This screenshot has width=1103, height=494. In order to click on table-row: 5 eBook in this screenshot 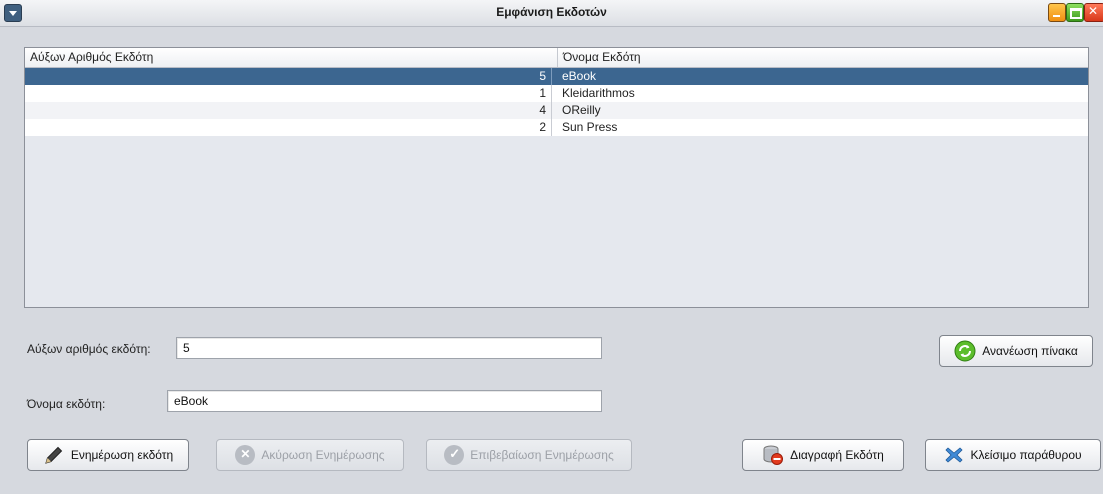, I will do `click(556, 76)`.